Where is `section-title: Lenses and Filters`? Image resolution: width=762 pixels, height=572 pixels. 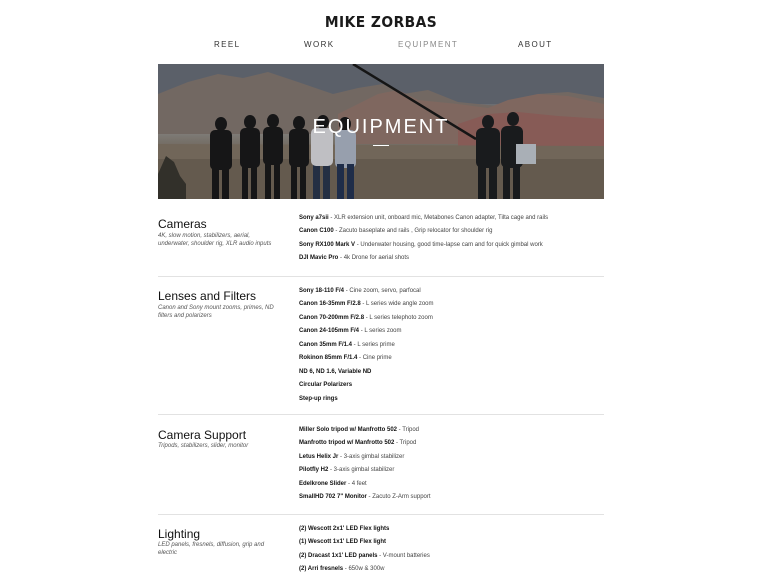 section-title: Lenses and Filters is located at coordinates (207, 296).